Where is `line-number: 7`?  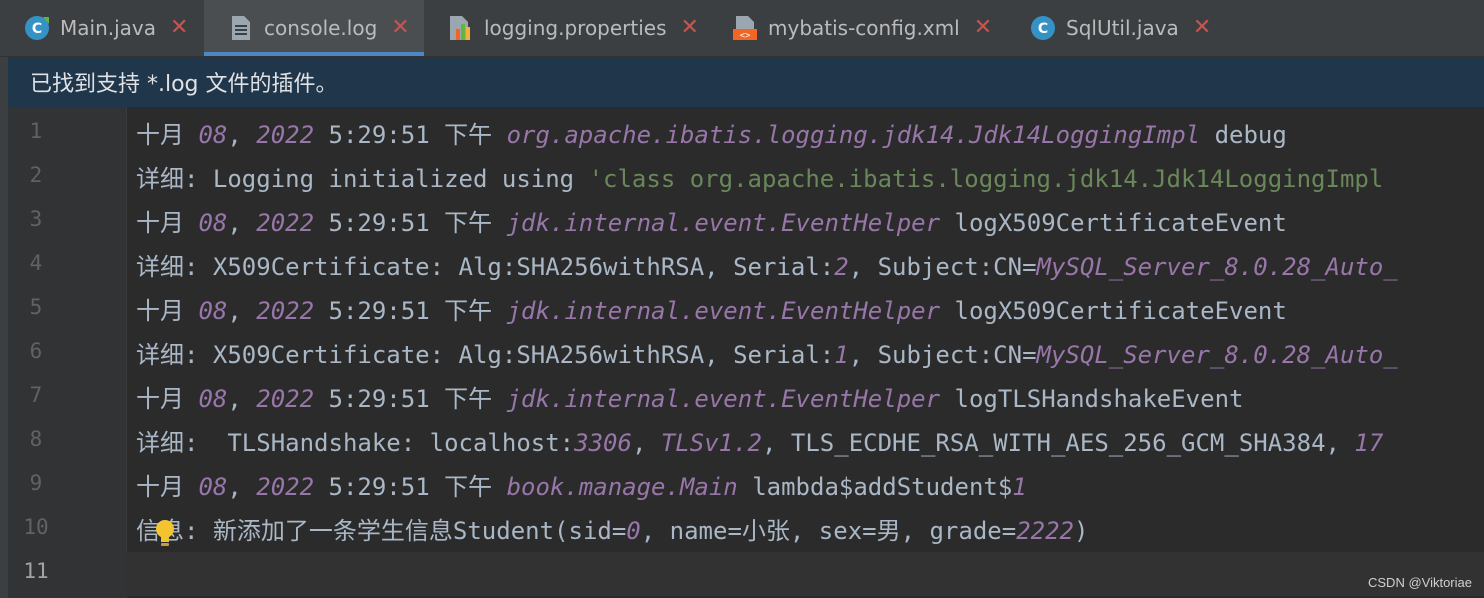
line-number: 7 is located at coordinates (36, 395).